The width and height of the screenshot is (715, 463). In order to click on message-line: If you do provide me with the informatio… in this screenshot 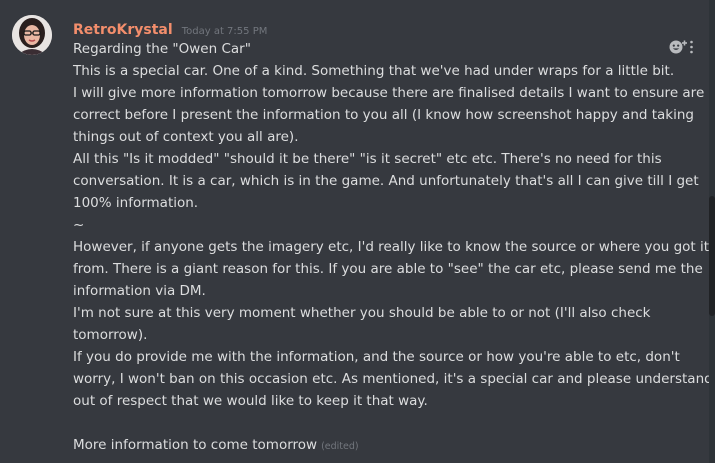, I will do `click(376, 357)`.